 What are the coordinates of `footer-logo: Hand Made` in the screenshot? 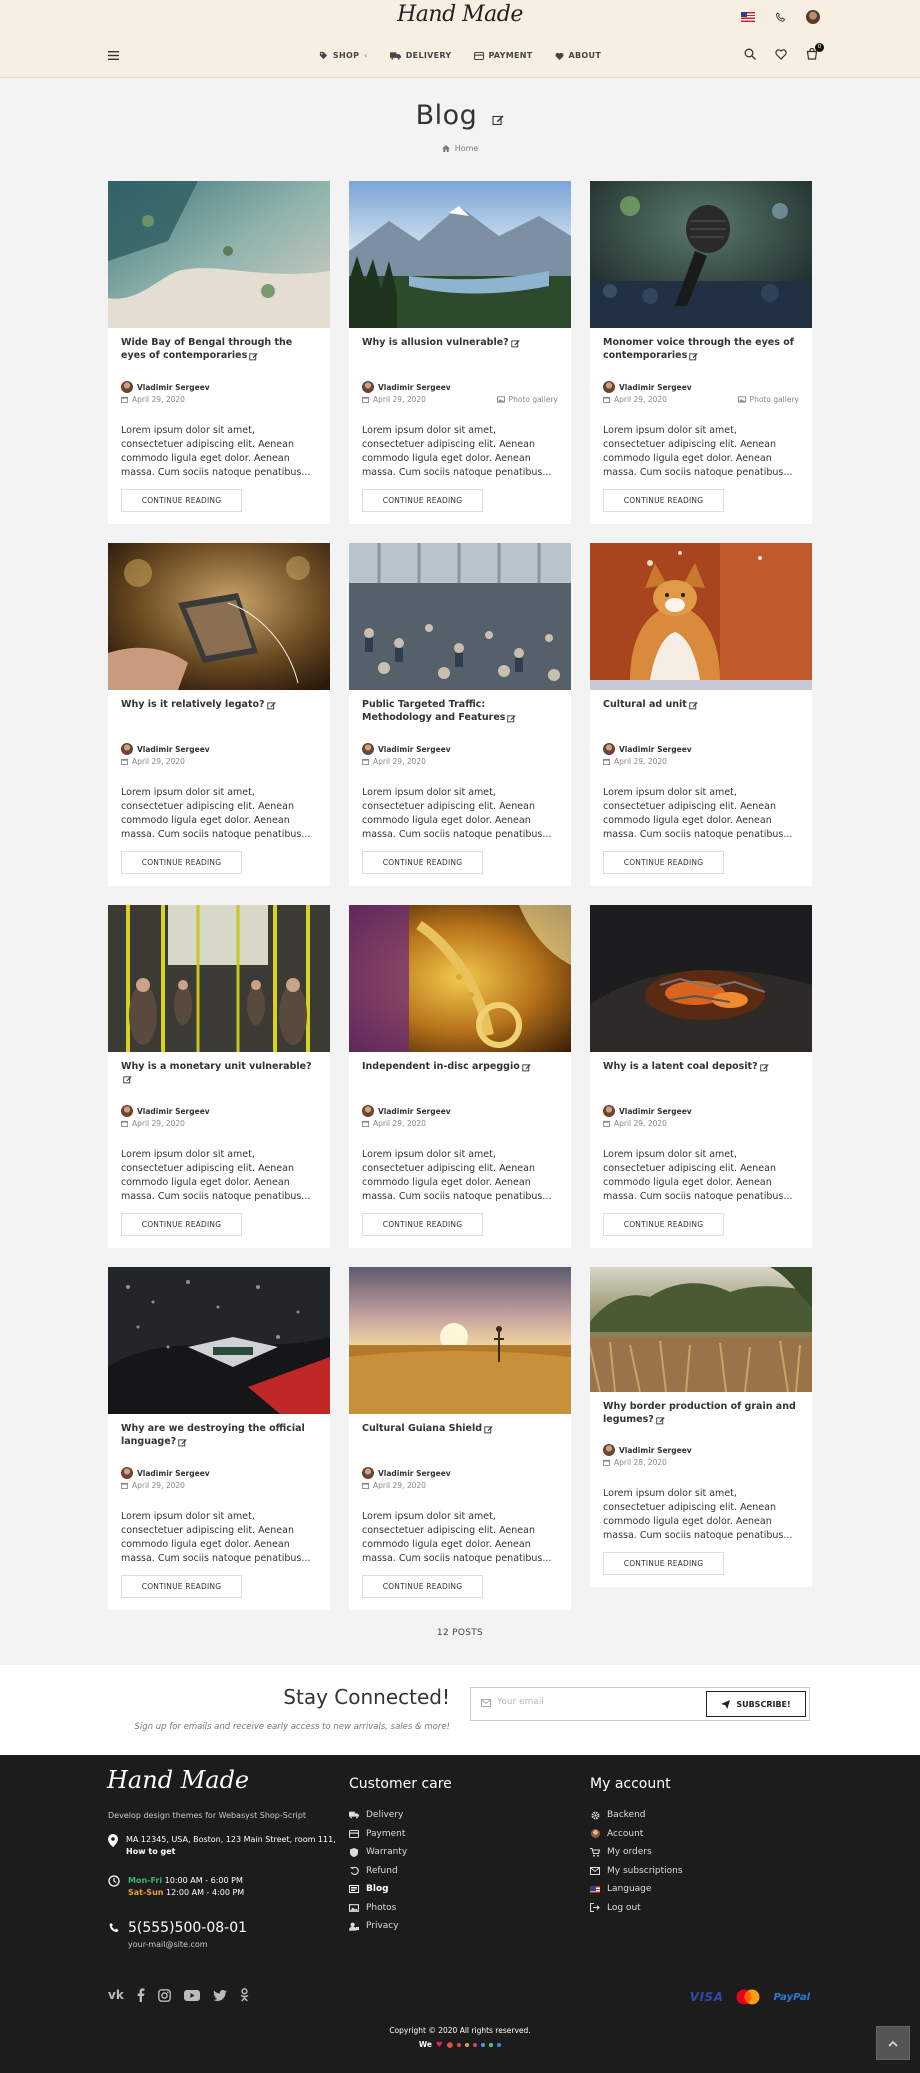 It's located at (178, 1780).